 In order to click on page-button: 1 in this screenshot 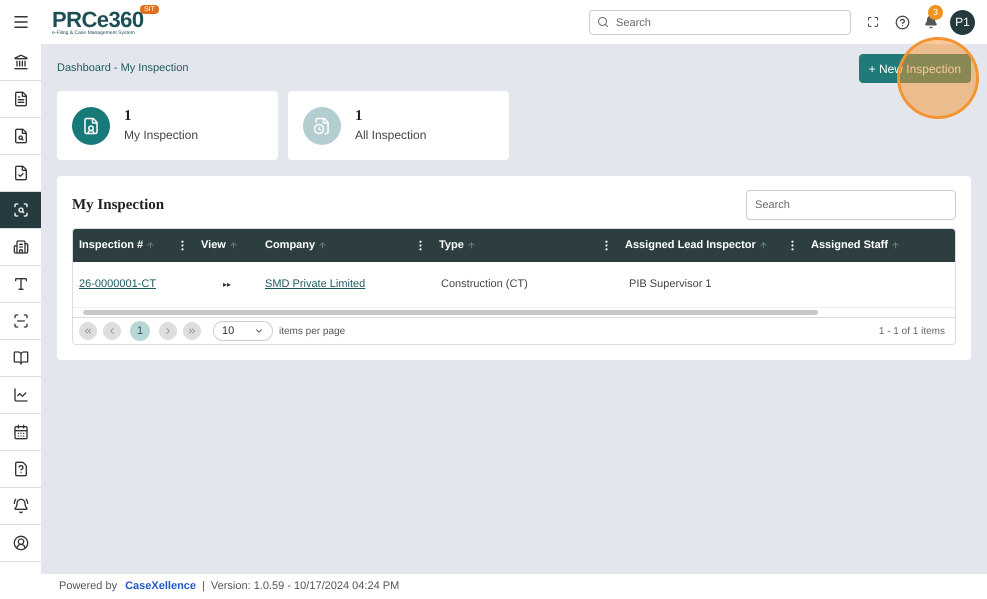, I will do `click(140, 331)`.